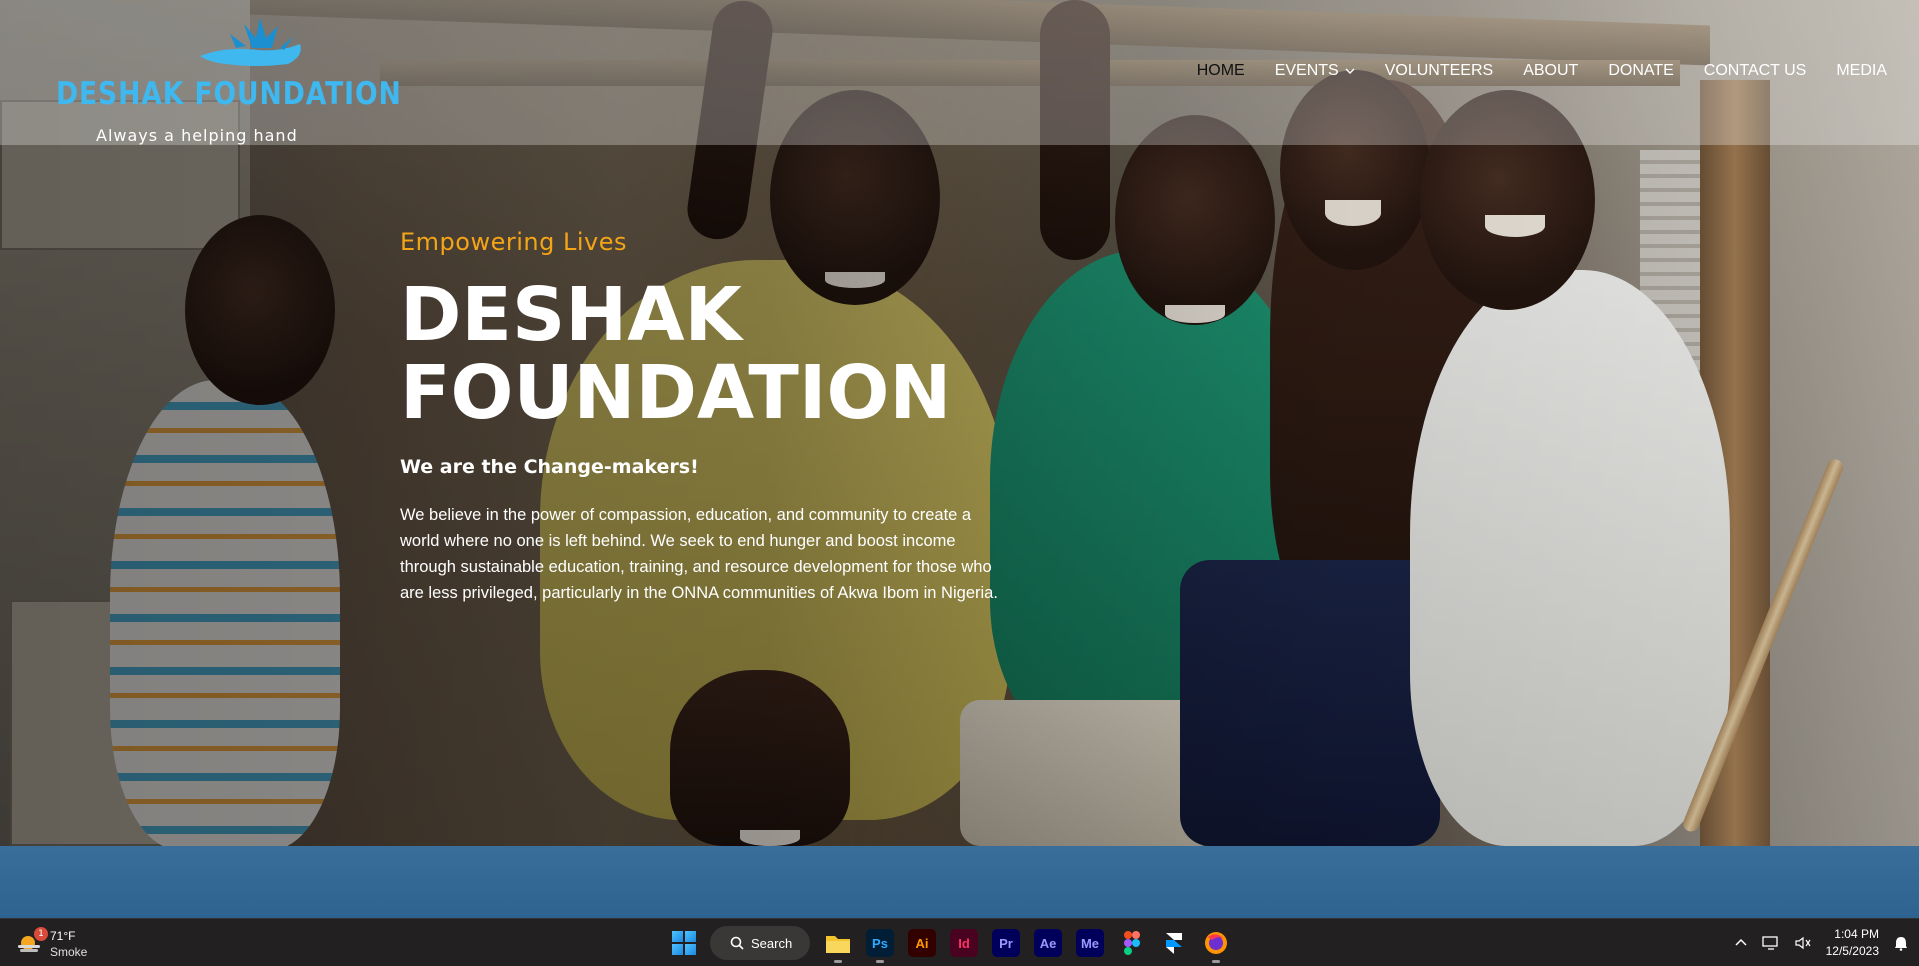 The image size is (1919, 966). I want to click on chevron-down-icon, so click(1350, 71).